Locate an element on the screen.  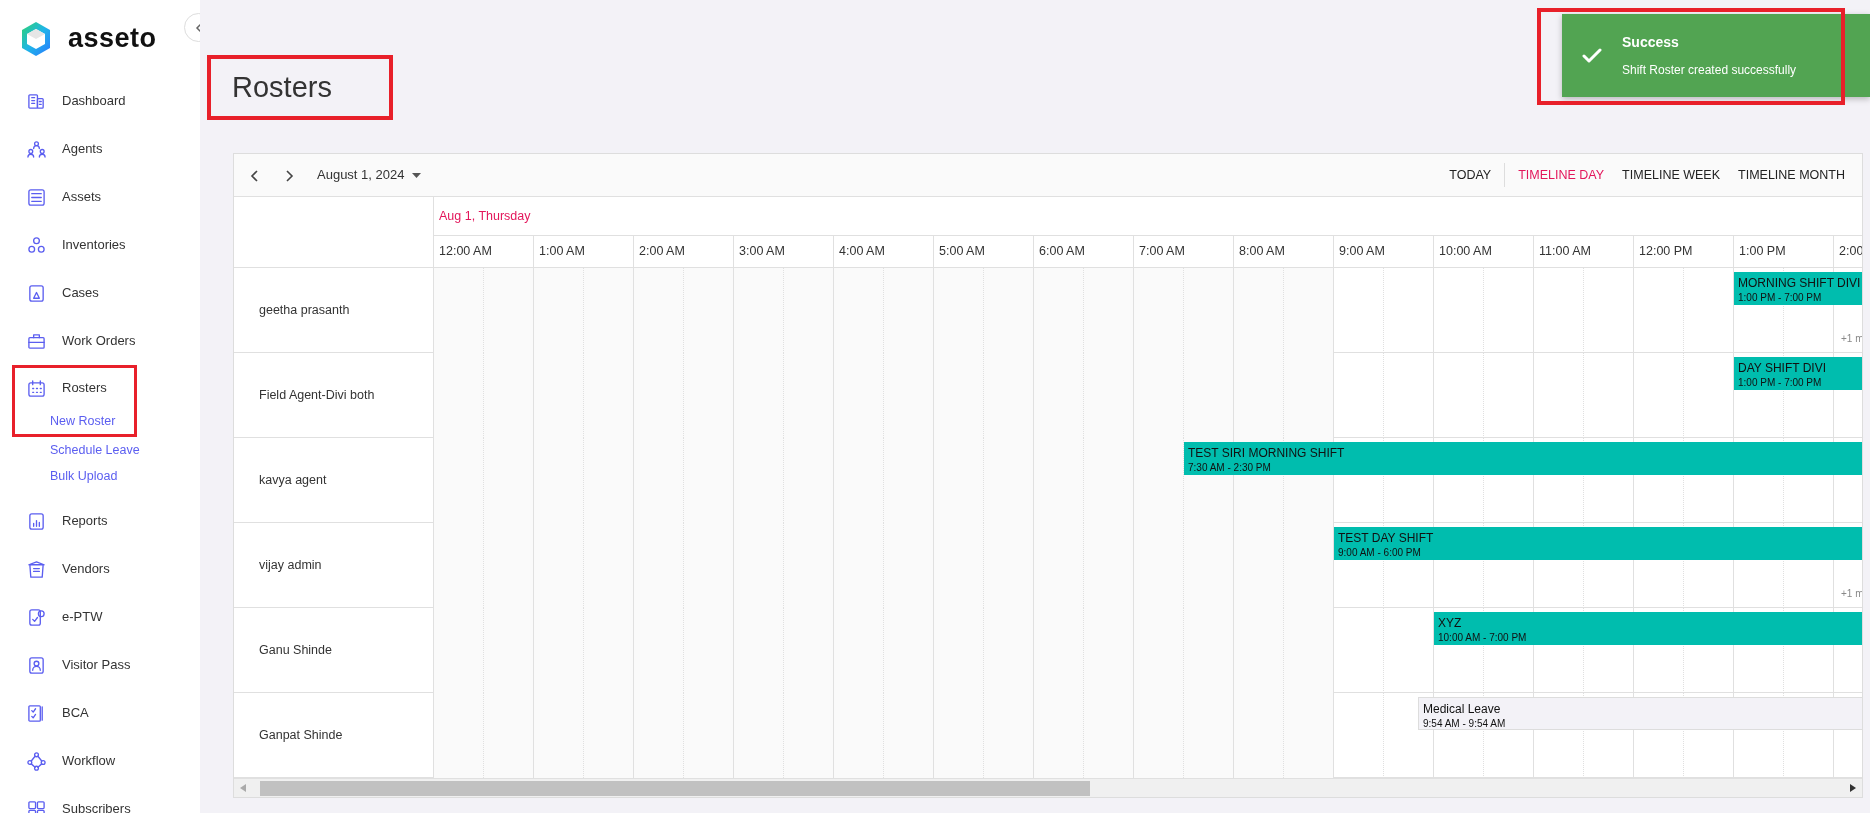
checklist-icon is located at coordinates (36, 713).